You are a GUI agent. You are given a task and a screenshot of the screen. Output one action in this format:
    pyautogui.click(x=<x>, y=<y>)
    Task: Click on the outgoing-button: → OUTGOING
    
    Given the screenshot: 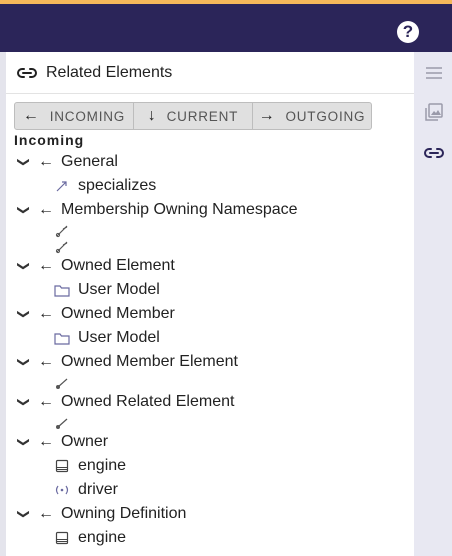 What is the action you would take?
    pyautogui.click(x=312, y=116)
    